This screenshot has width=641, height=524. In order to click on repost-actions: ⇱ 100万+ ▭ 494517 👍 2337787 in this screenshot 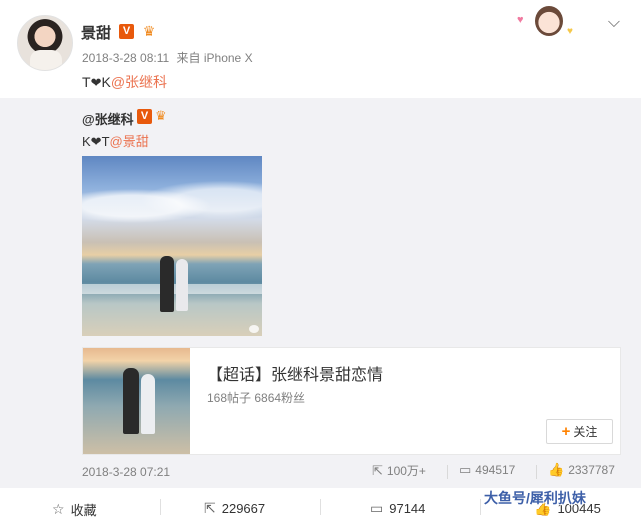, I will do `click(320, 472)`.